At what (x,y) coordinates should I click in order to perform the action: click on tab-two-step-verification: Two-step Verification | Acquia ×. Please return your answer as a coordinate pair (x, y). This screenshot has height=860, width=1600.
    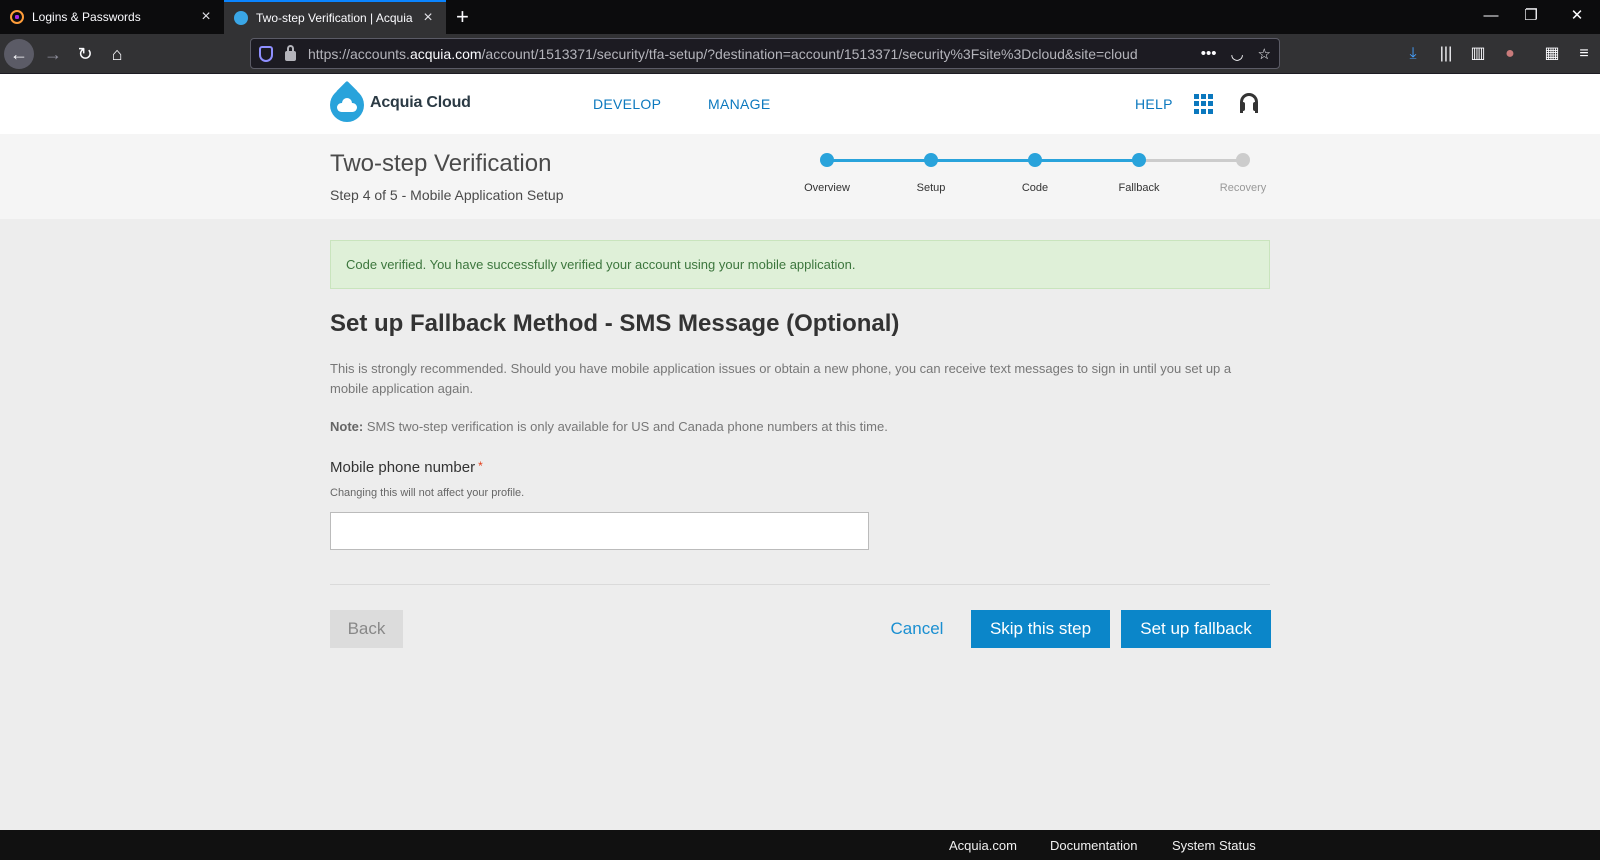
    Looking at the image, I should click on (335, 17).